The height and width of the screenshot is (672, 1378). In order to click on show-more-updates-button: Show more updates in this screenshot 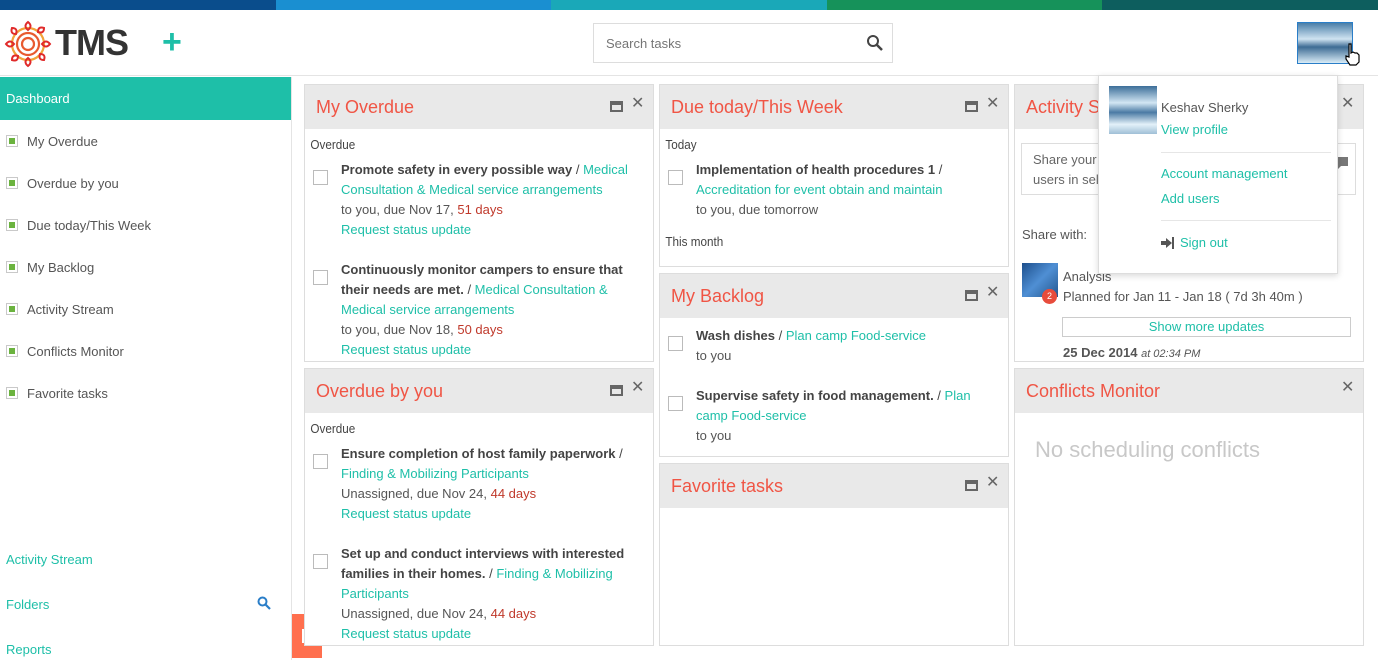, I will do `click(1206, 327)`.